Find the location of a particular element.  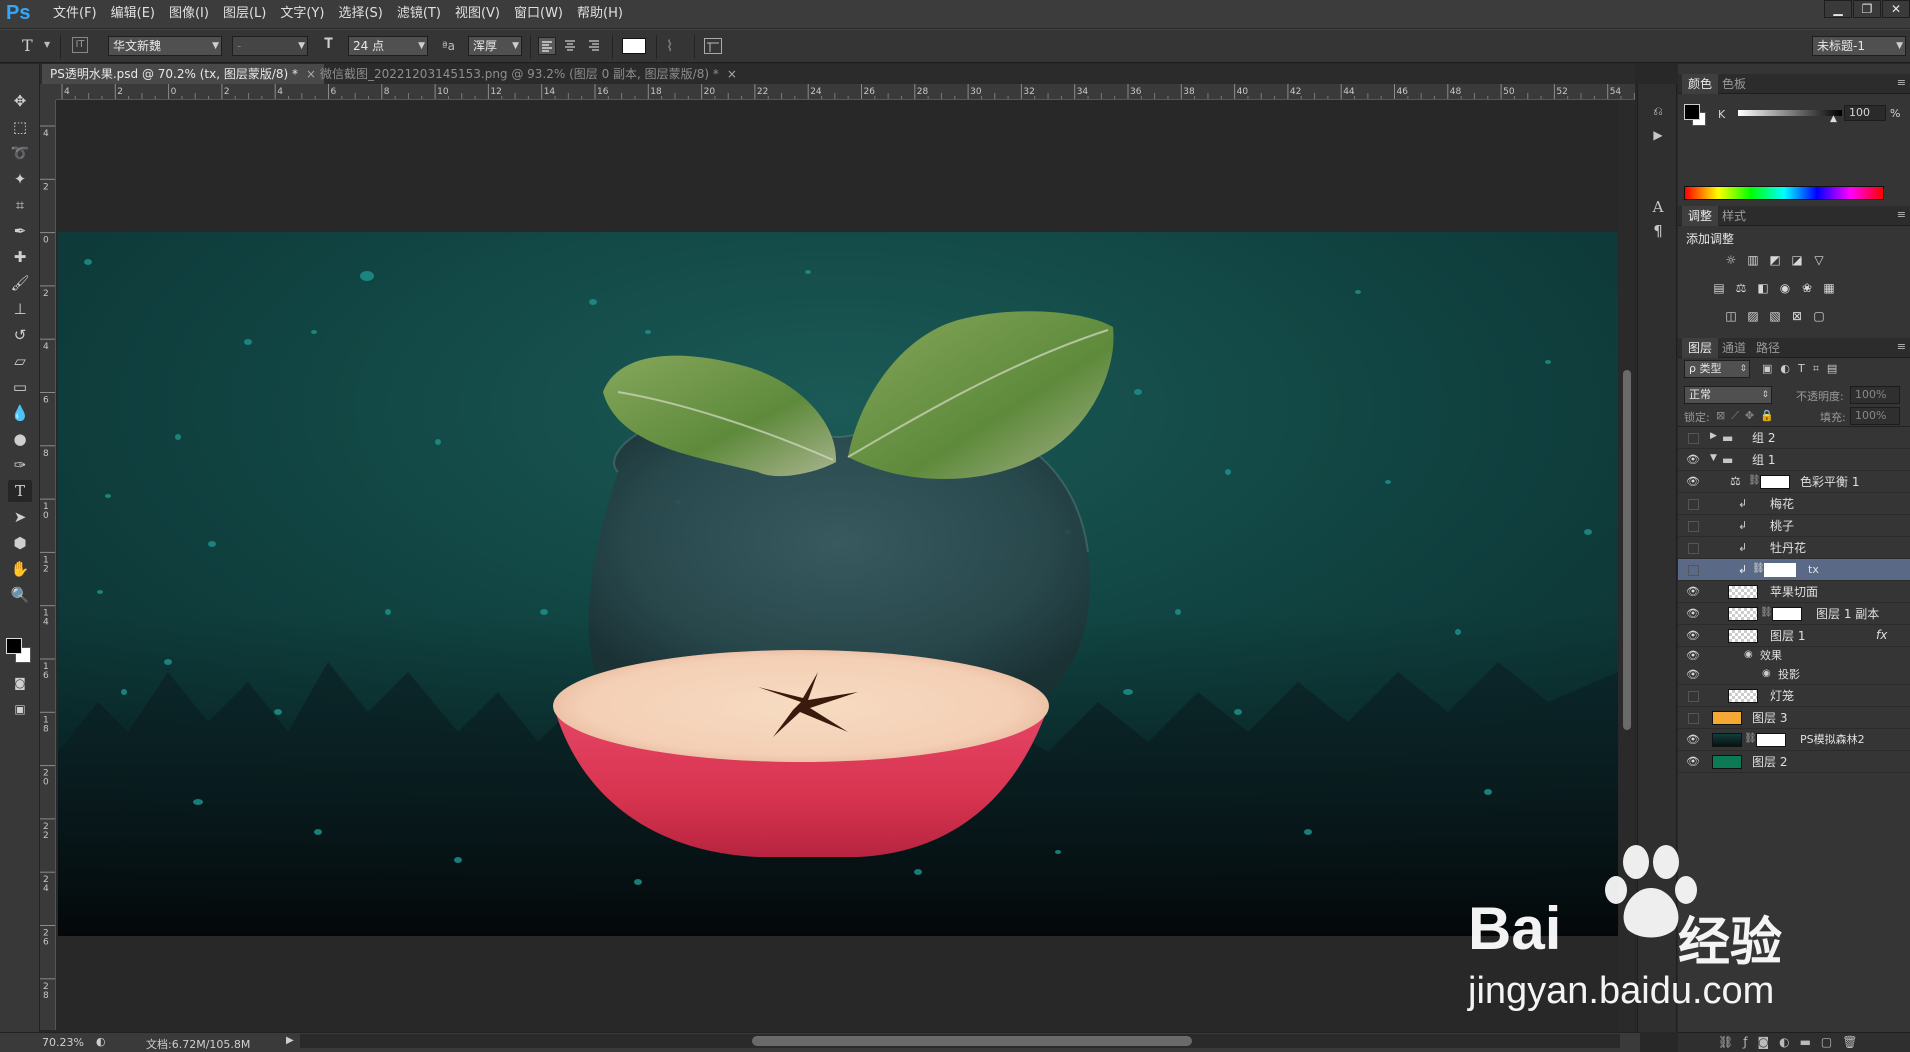

eraser-tool-icon: ▱ is located at coordinates (20, 361).